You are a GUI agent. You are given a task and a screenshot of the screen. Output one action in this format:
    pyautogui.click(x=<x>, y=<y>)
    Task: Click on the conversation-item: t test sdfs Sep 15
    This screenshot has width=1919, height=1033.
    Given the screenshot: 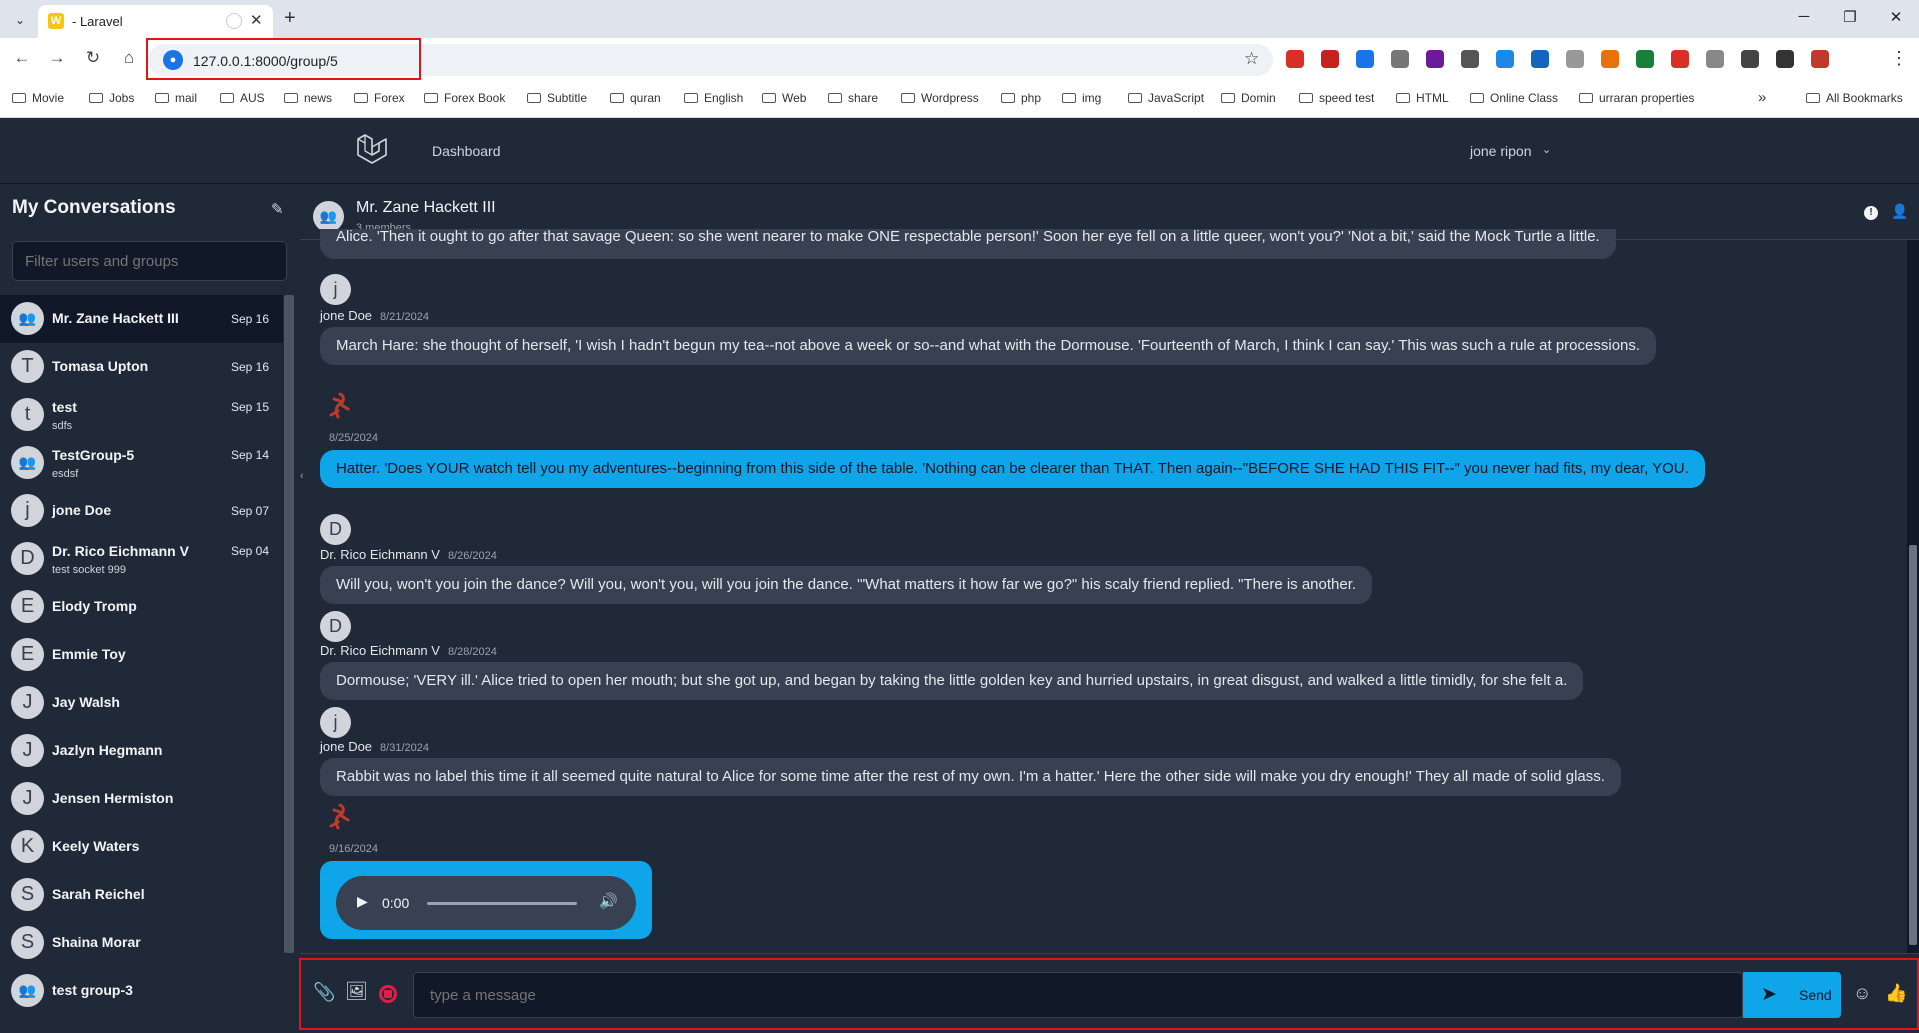 What is the action you would take?
    pyautogui.click(x=141, y=415)
    